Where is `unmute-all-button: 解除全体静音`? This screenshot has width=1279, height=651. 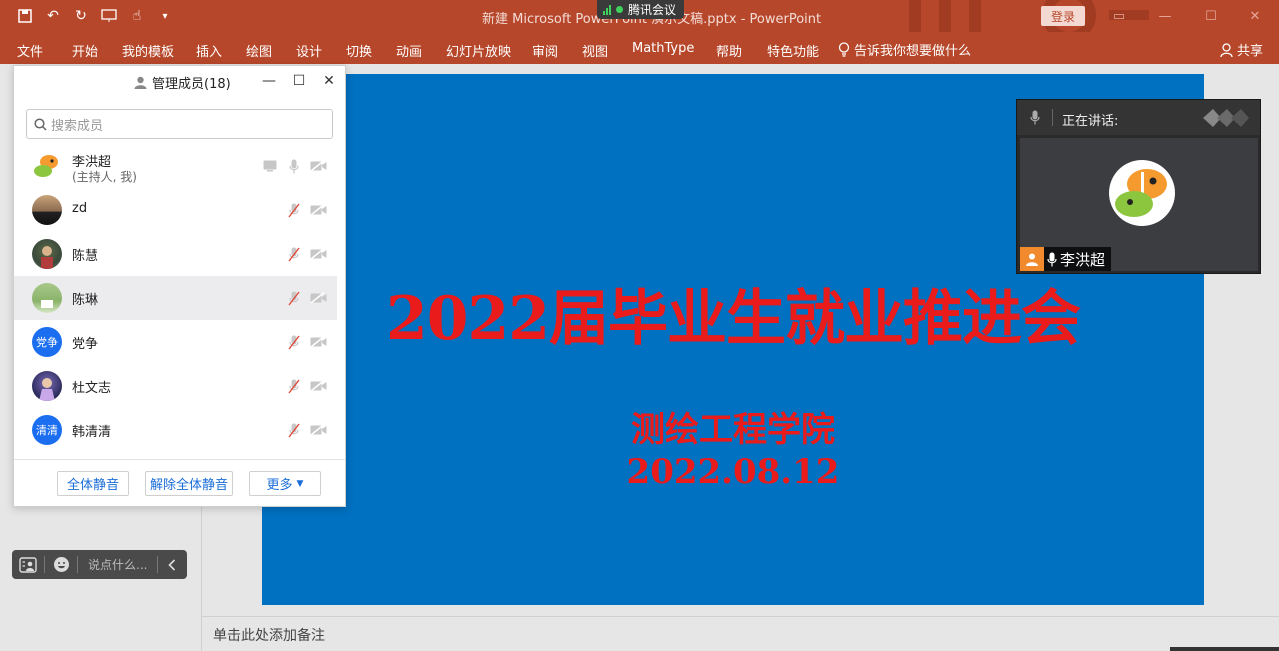
unmute-all-button: 解除全体静音 is located at coordinates (189, 483).